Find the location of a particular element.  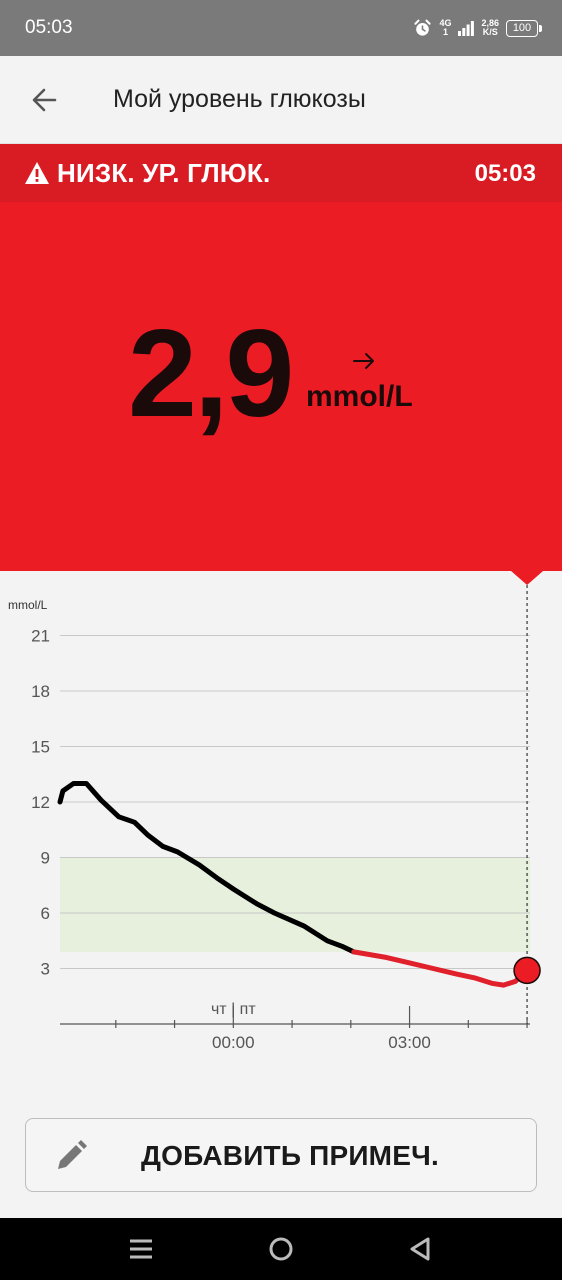

status-icons: 4G 1 2,86 K/S 100 is located at coordinates (477, 28).